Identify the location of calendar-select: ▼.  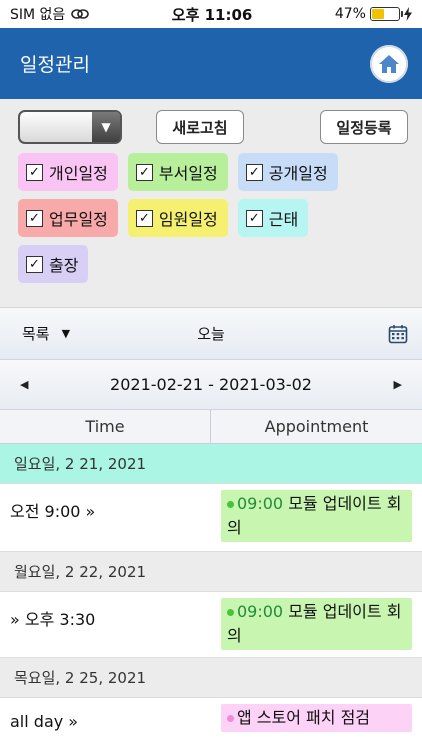
(70, 127).